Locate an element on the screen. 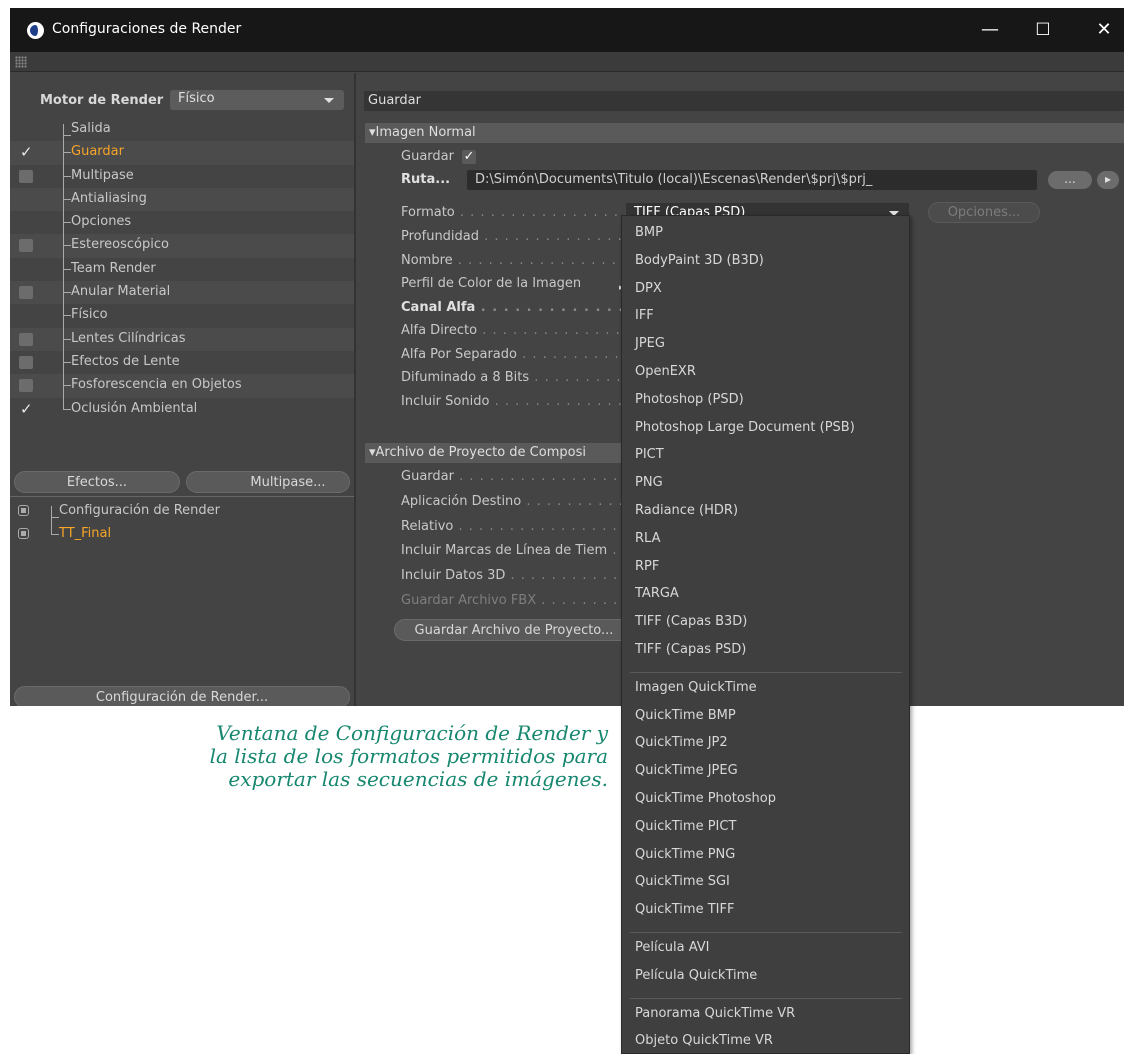 This screenshot has height=1054, width=1124. settings-list-item: Opciones is located at coordinates (182, 223).